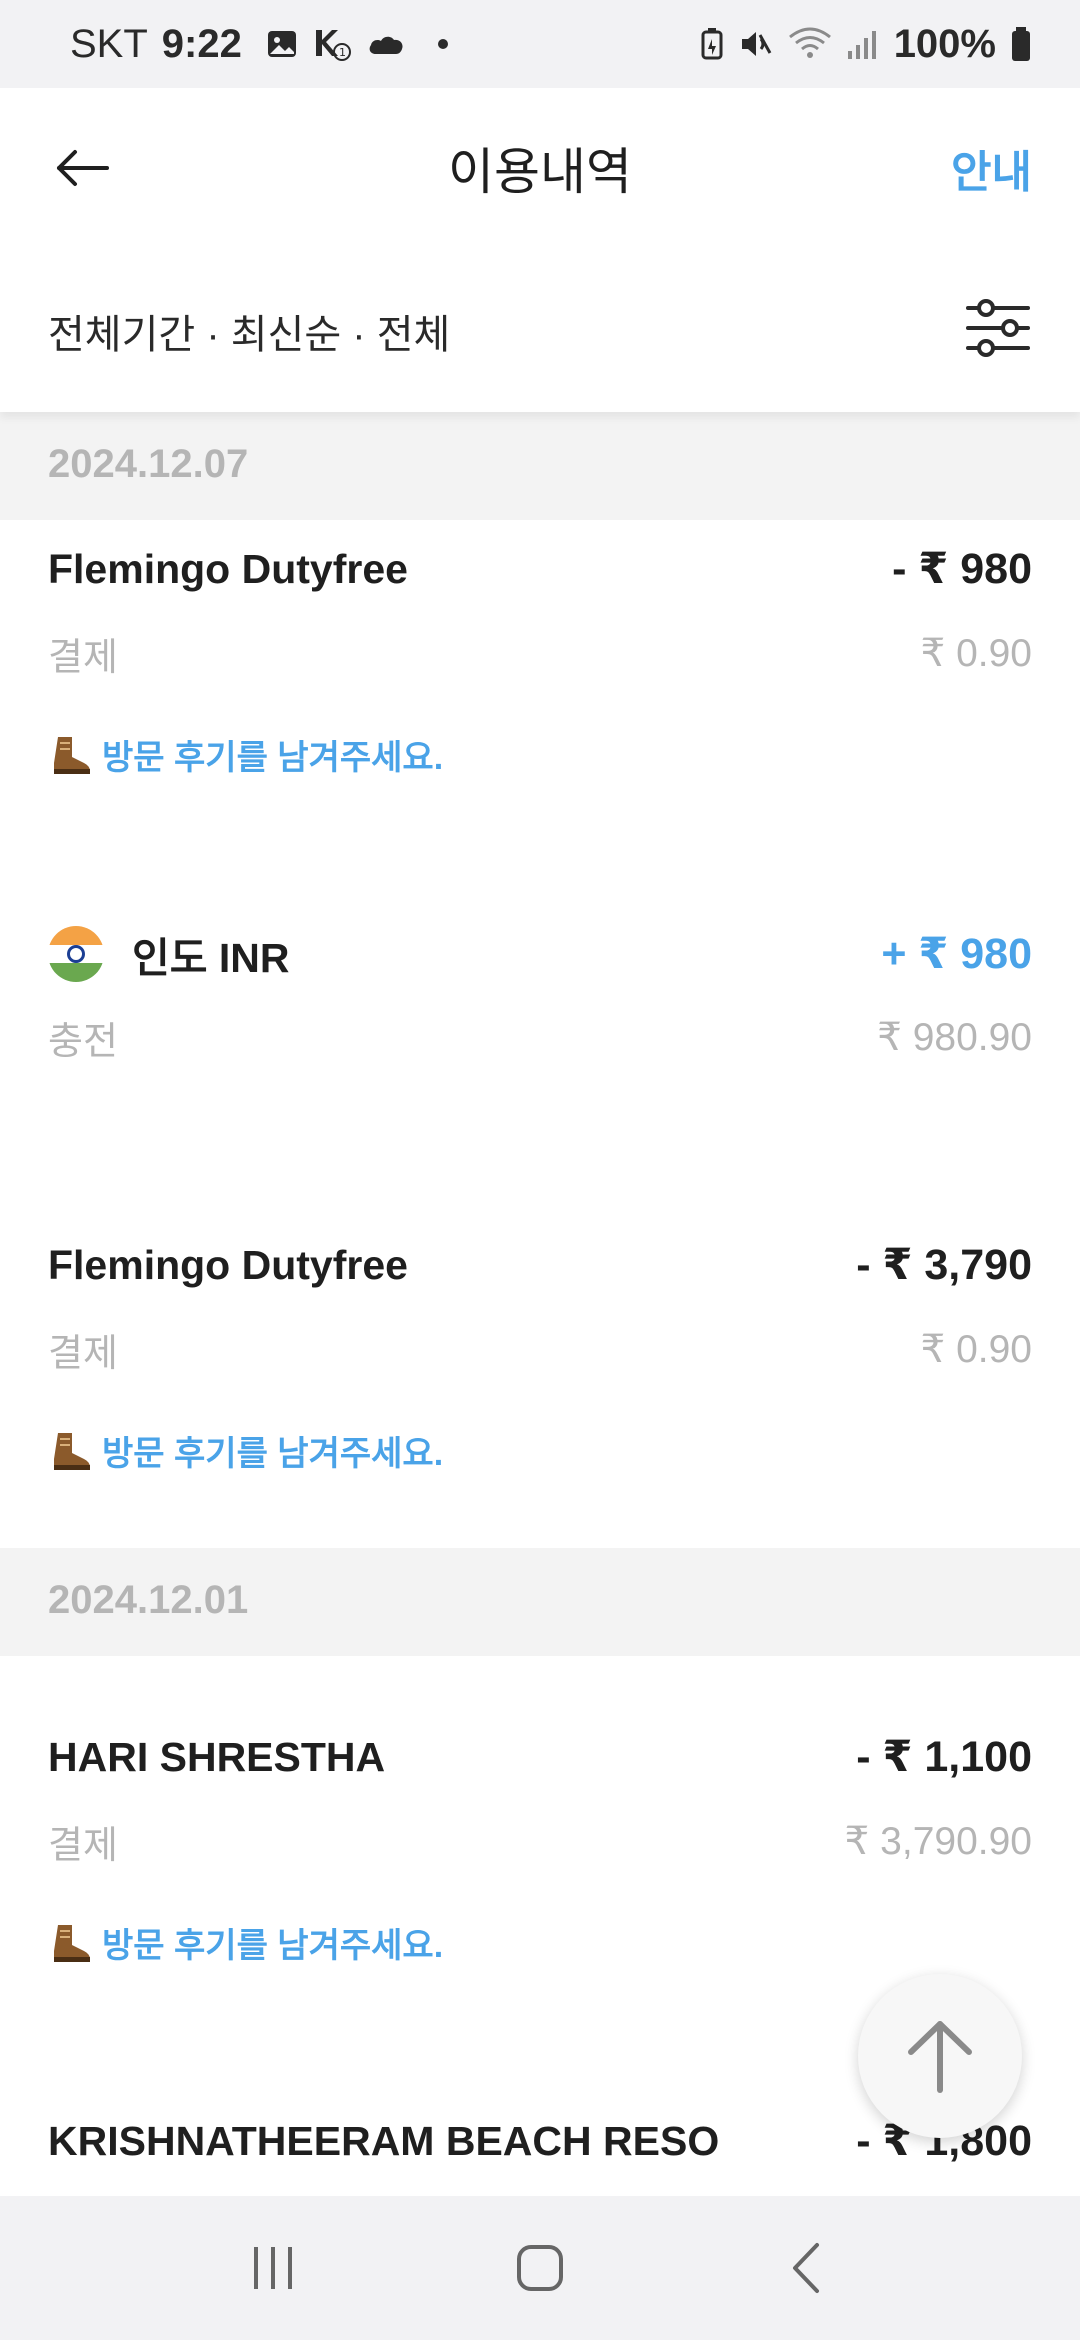 The image size is (1080, 2340). Describe the element at coordinates (148, 1600) in the screenshot. I see `date-label: 2024.12.01` at that location.